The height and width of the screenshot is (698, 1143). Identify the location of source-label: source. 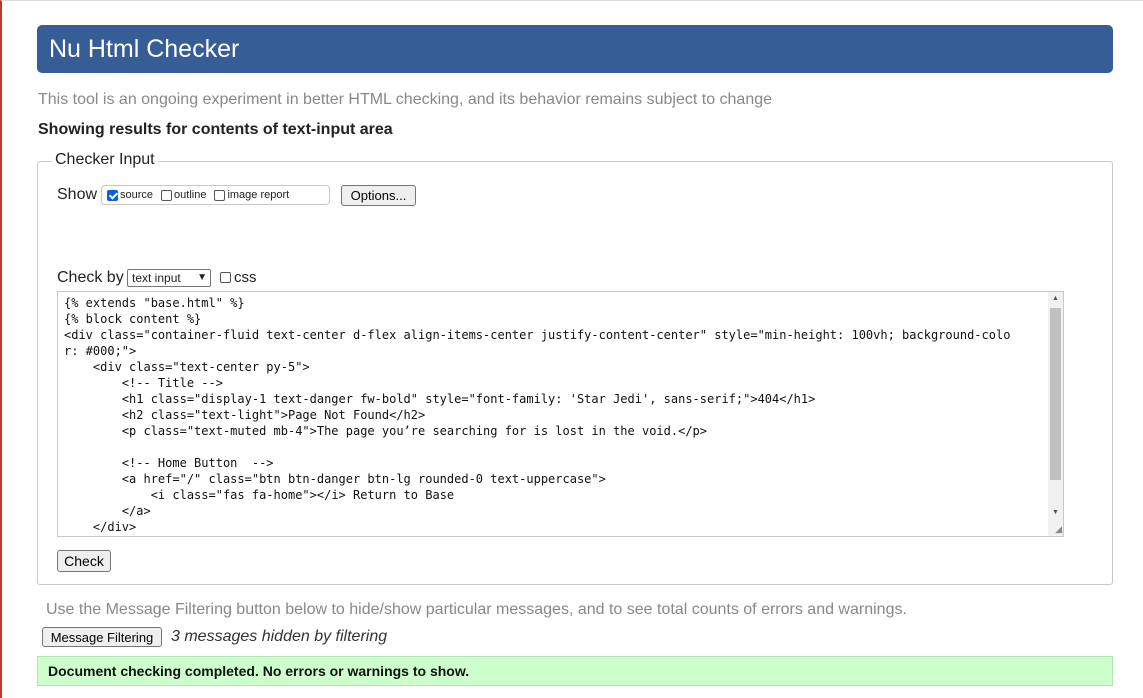
(137, 195).